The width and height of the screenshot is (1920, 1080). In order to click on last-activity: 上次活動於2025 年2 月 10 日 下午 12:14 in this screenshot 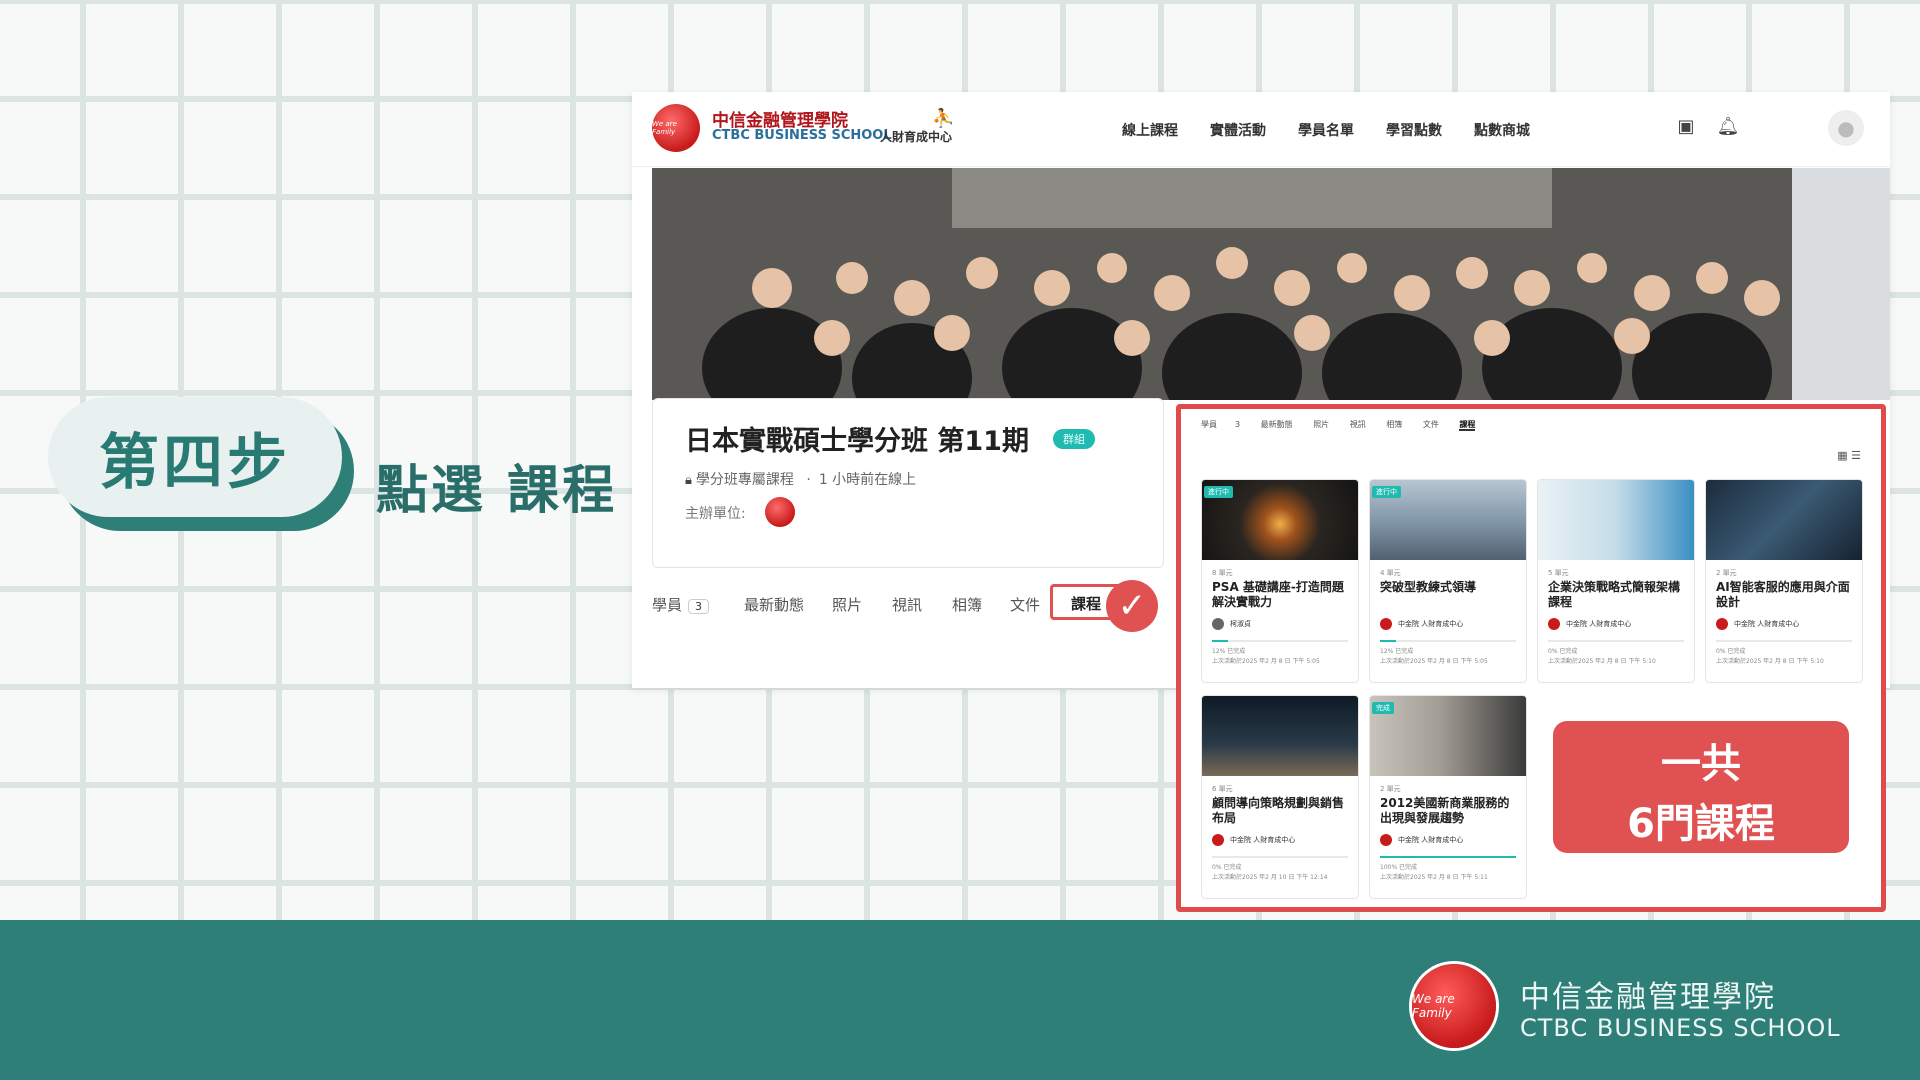, I will do `click(1270, 877)`.